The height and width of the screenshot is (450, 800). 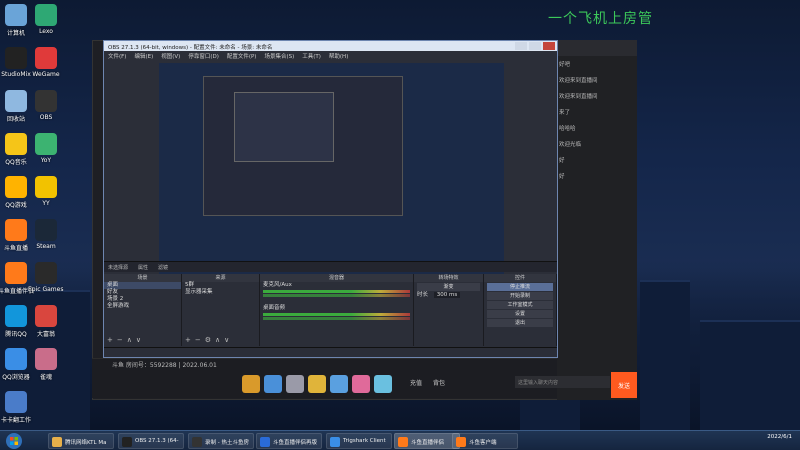 What do you see at coordinates (284, 127) in the screenshot?
I see `preview-nested-window-inner` at bounding box center [284, 127].